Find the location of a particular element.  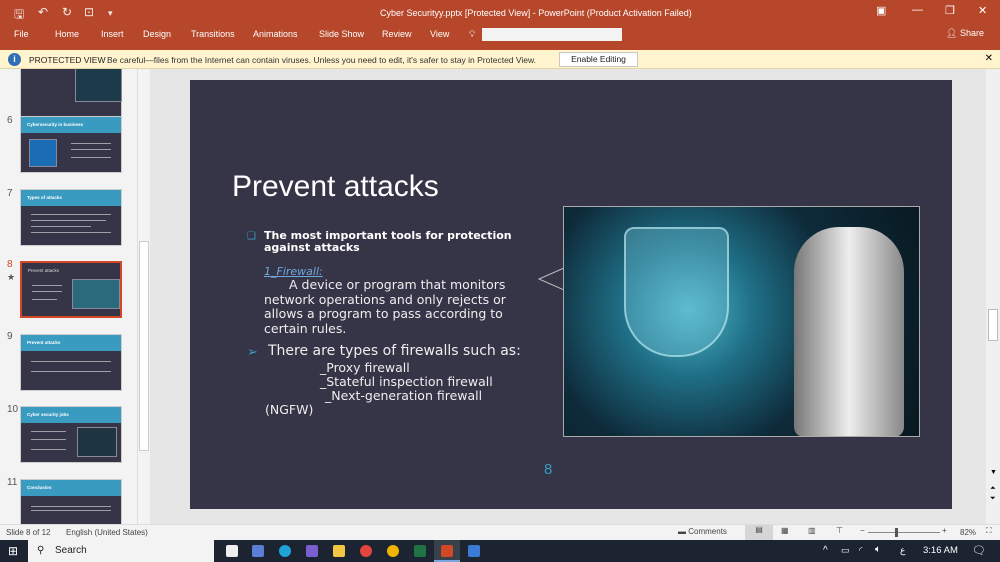

zoom-out-button: − is located at coordinates (862, 530).